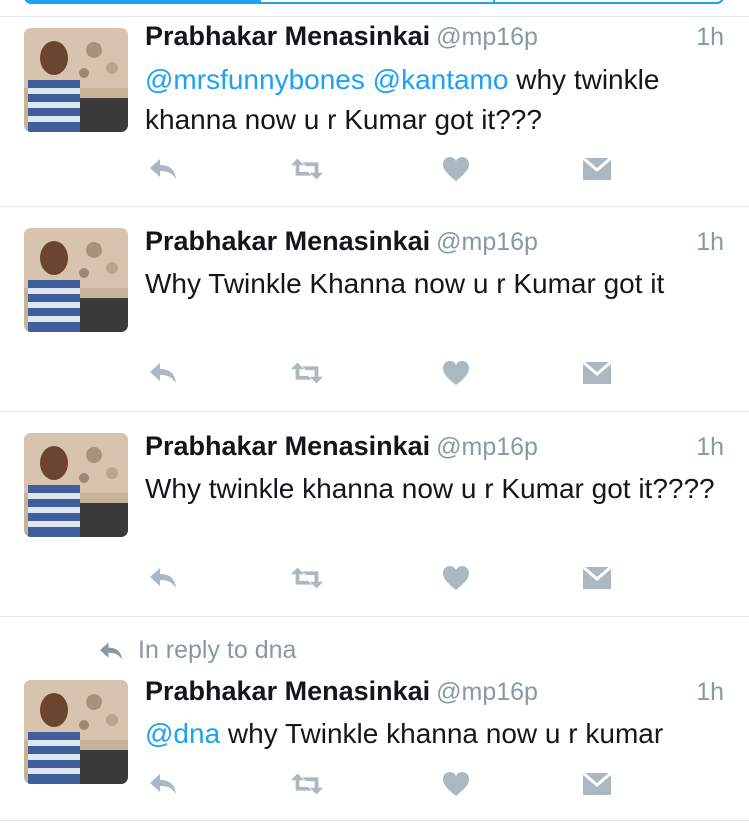 Image resolution: width=749 pixels, height=823 pixels. I want to click on reply-context: In reply to dna, so click(197, 650).